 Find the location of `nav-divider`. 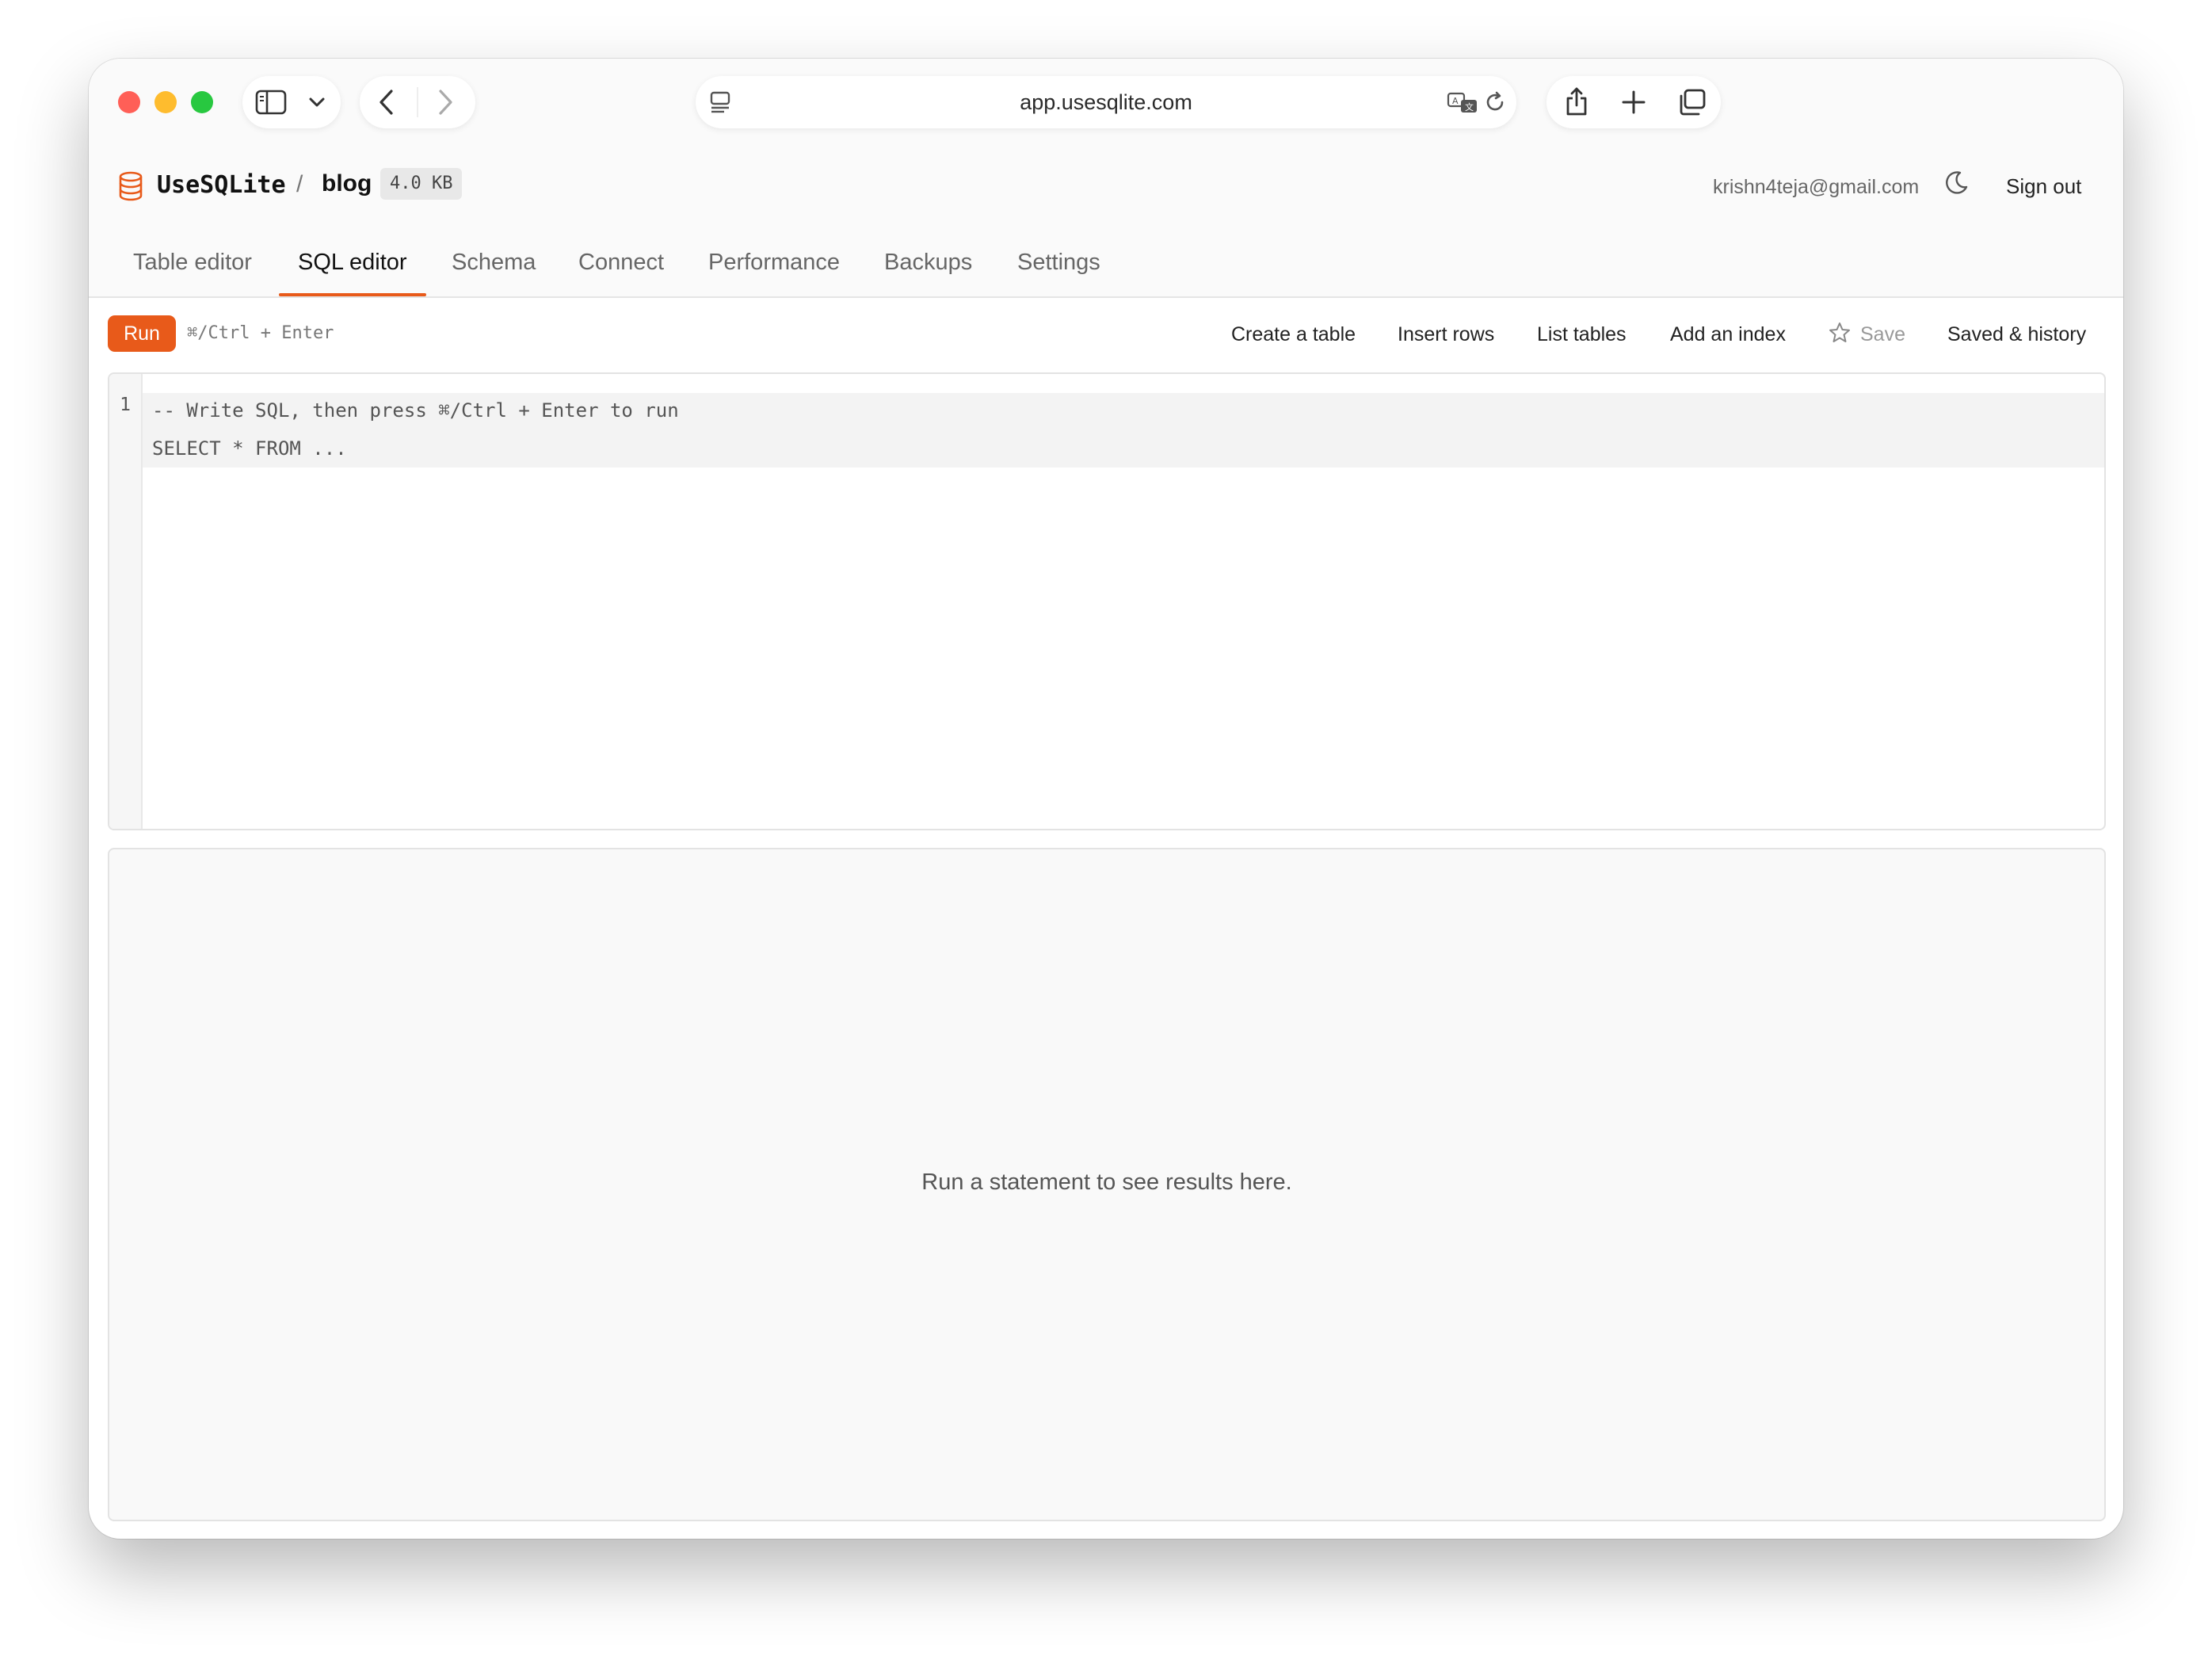

nav-divider is located at coordinates (417, 102).